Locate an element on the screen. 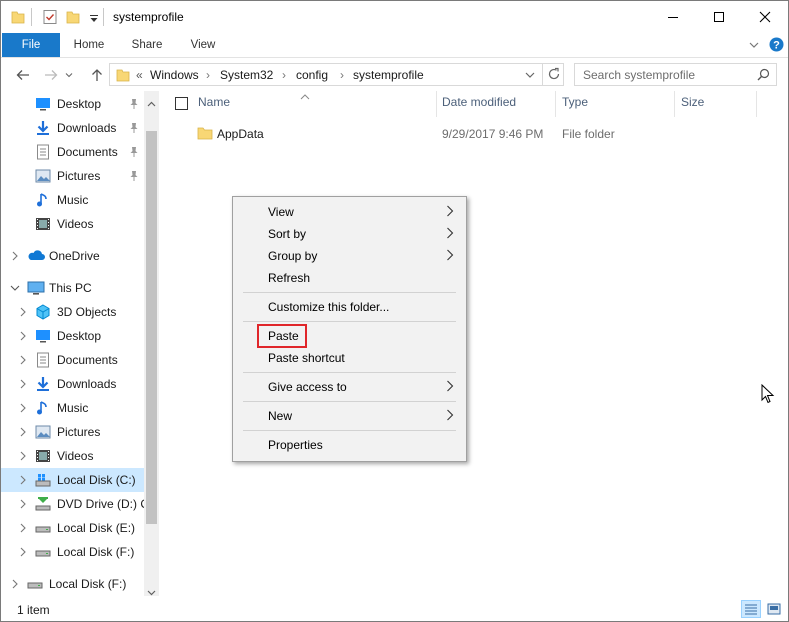 Image resolution: width=789 pixels, height=622 pixels. menu-item-give-access: Give access to is located at coordinates (349, 387).